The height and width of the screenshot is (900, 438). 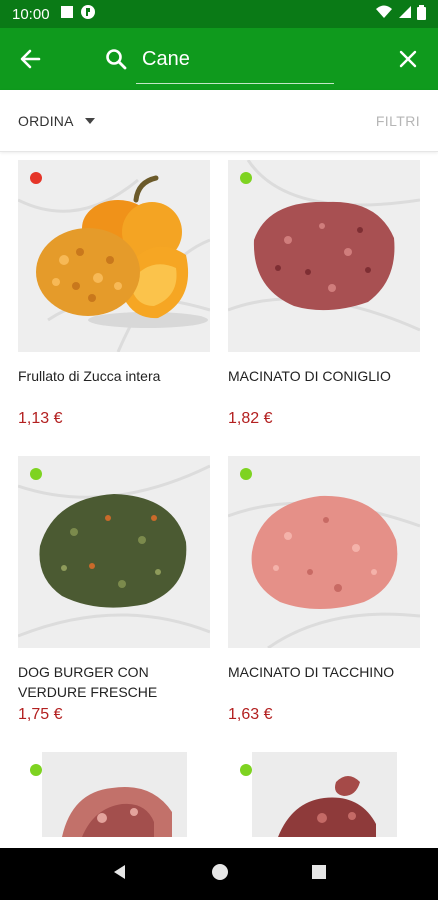 I want to click on clear-search-button, so click(x=408, y=59).